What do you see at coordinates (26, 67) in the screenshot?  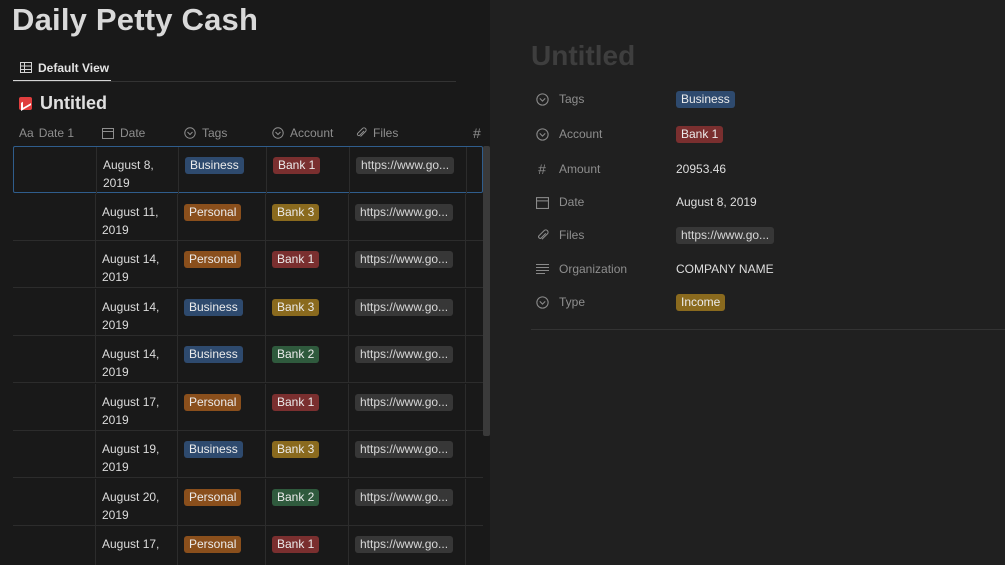 I see `table-icon` at bounding box center [26, 67].